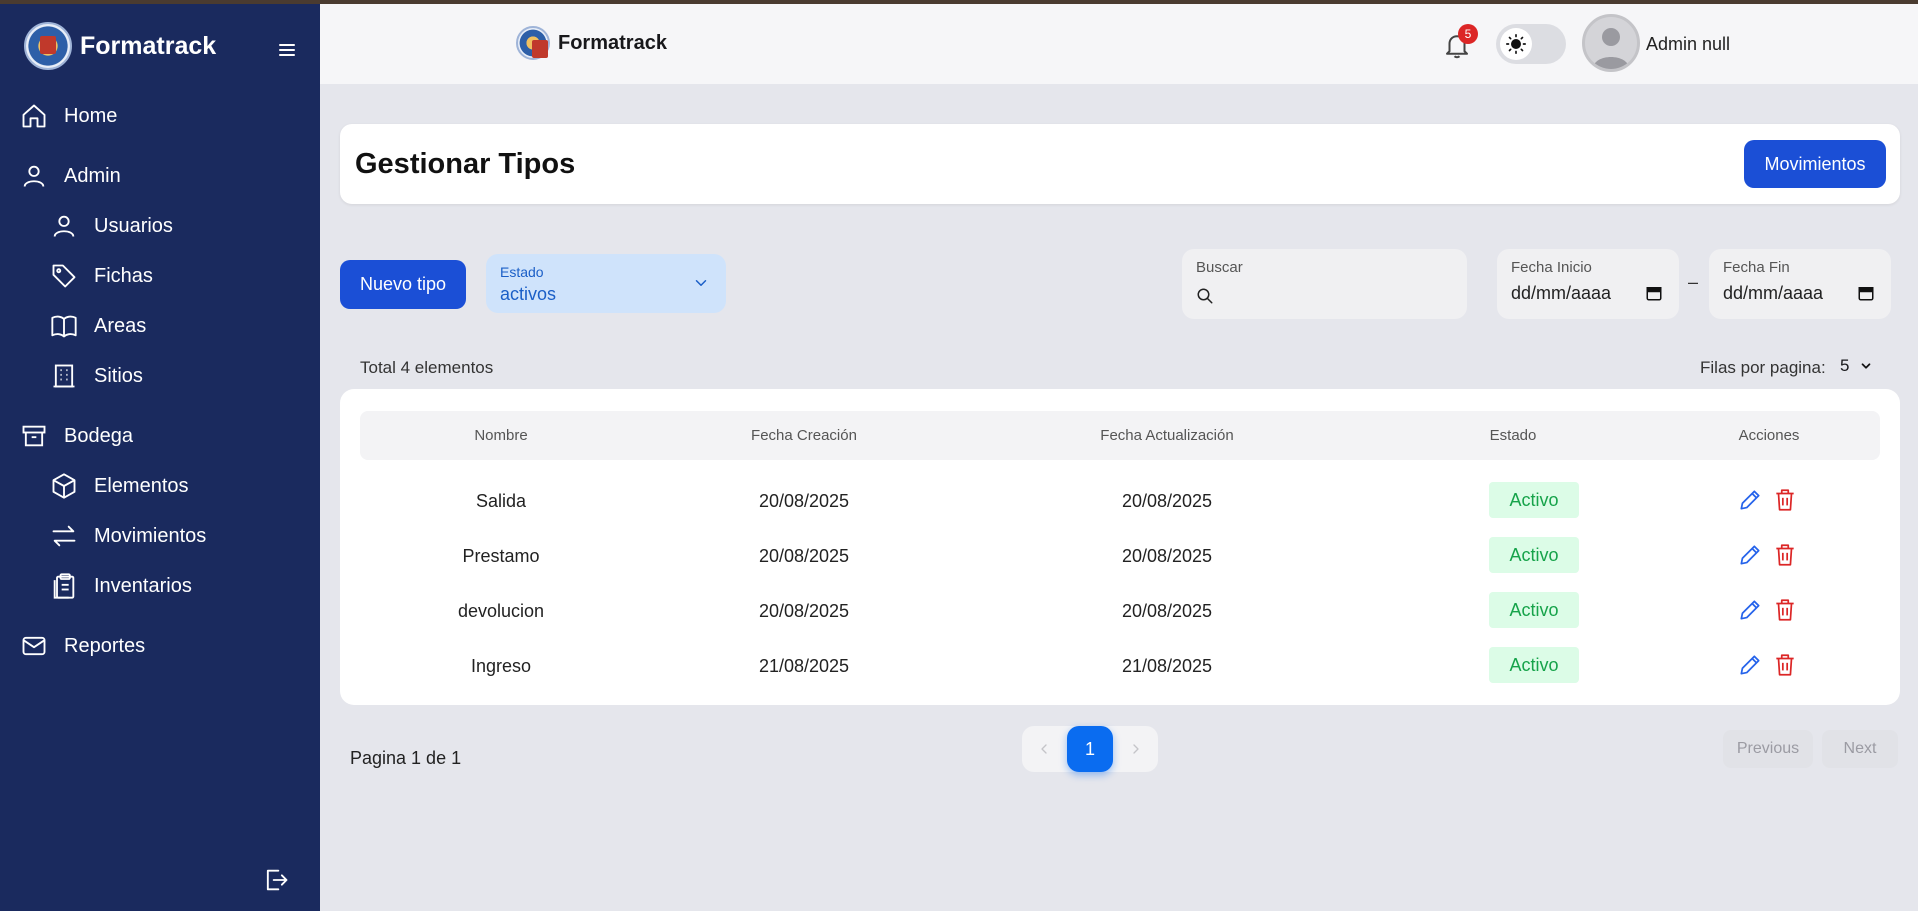  What do you see at coordinates (528, 294) in the screenshot?
I see `estado-select-value: activos` at bounding box center [528, 294].